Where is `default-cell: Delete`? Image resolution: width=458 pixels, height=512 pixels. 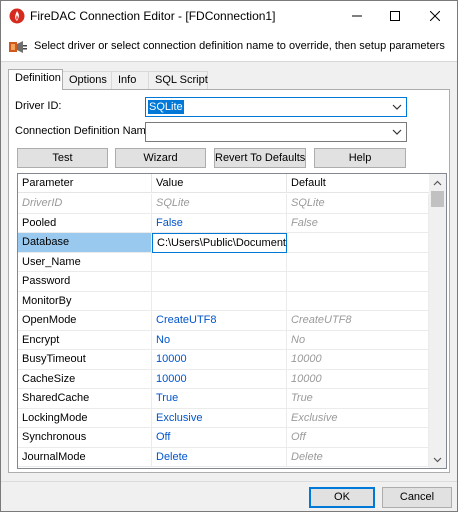 default-cell: Delete is located at coordinates (358, 457).